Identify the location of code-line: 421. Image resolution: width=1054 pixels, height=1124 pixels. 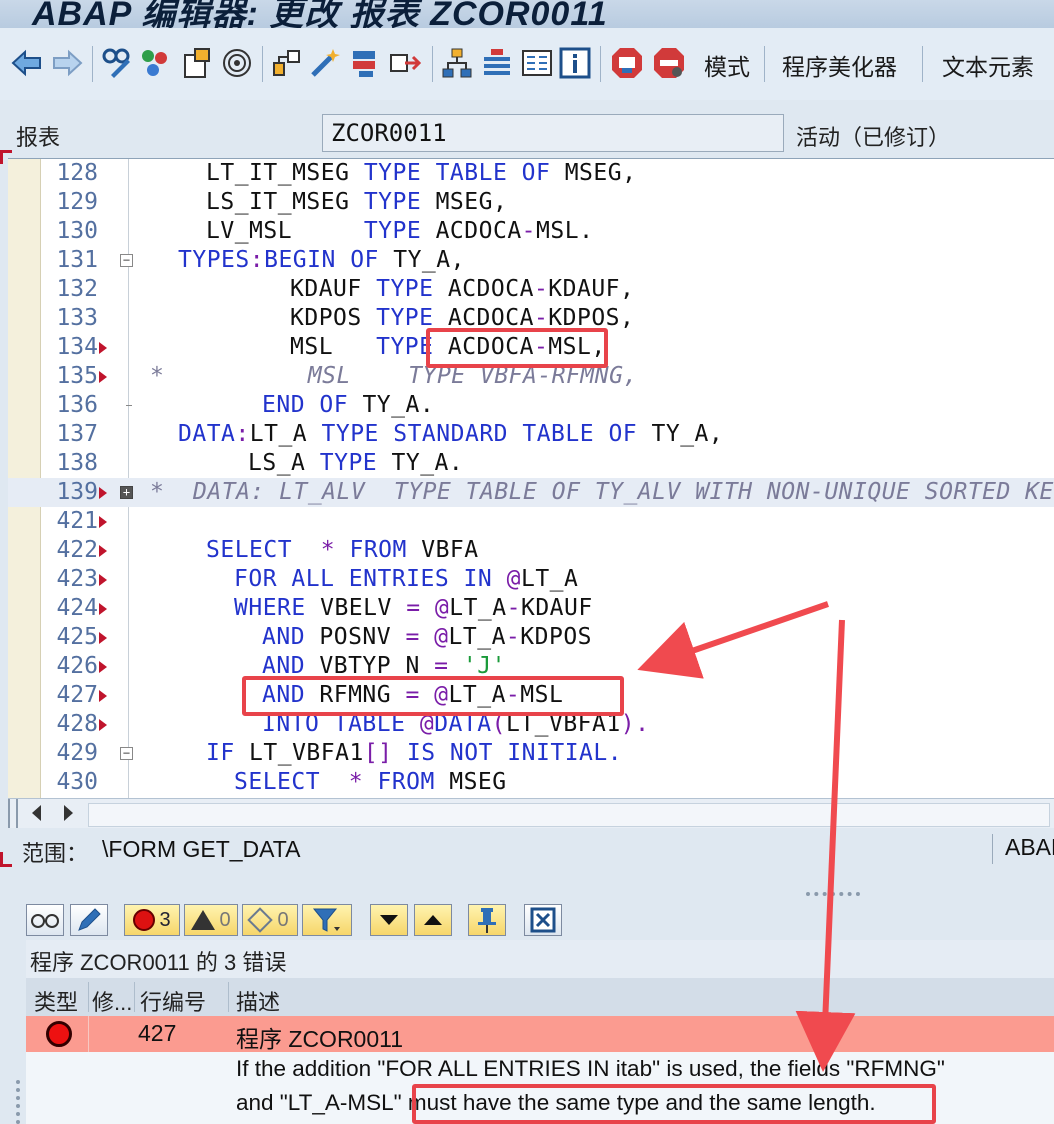
(531, 521).